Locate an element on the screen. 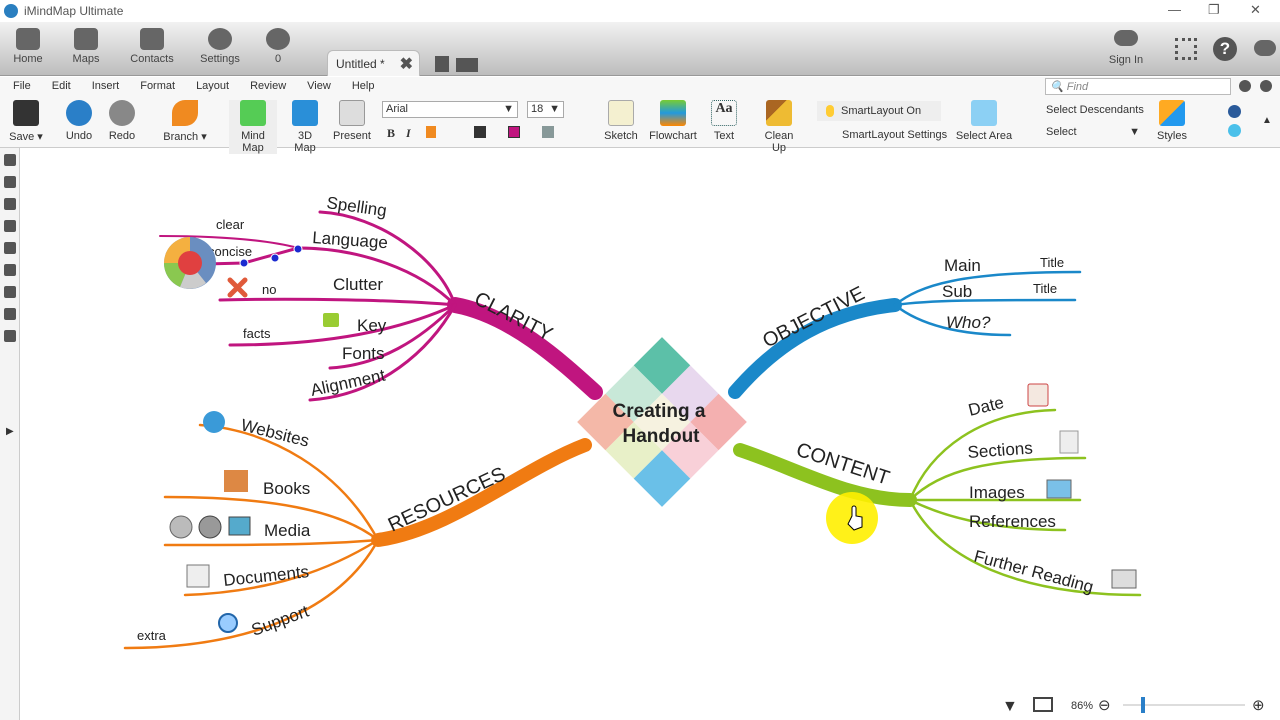  topic-alignment: Alignment is located at coordinates (348, 383).